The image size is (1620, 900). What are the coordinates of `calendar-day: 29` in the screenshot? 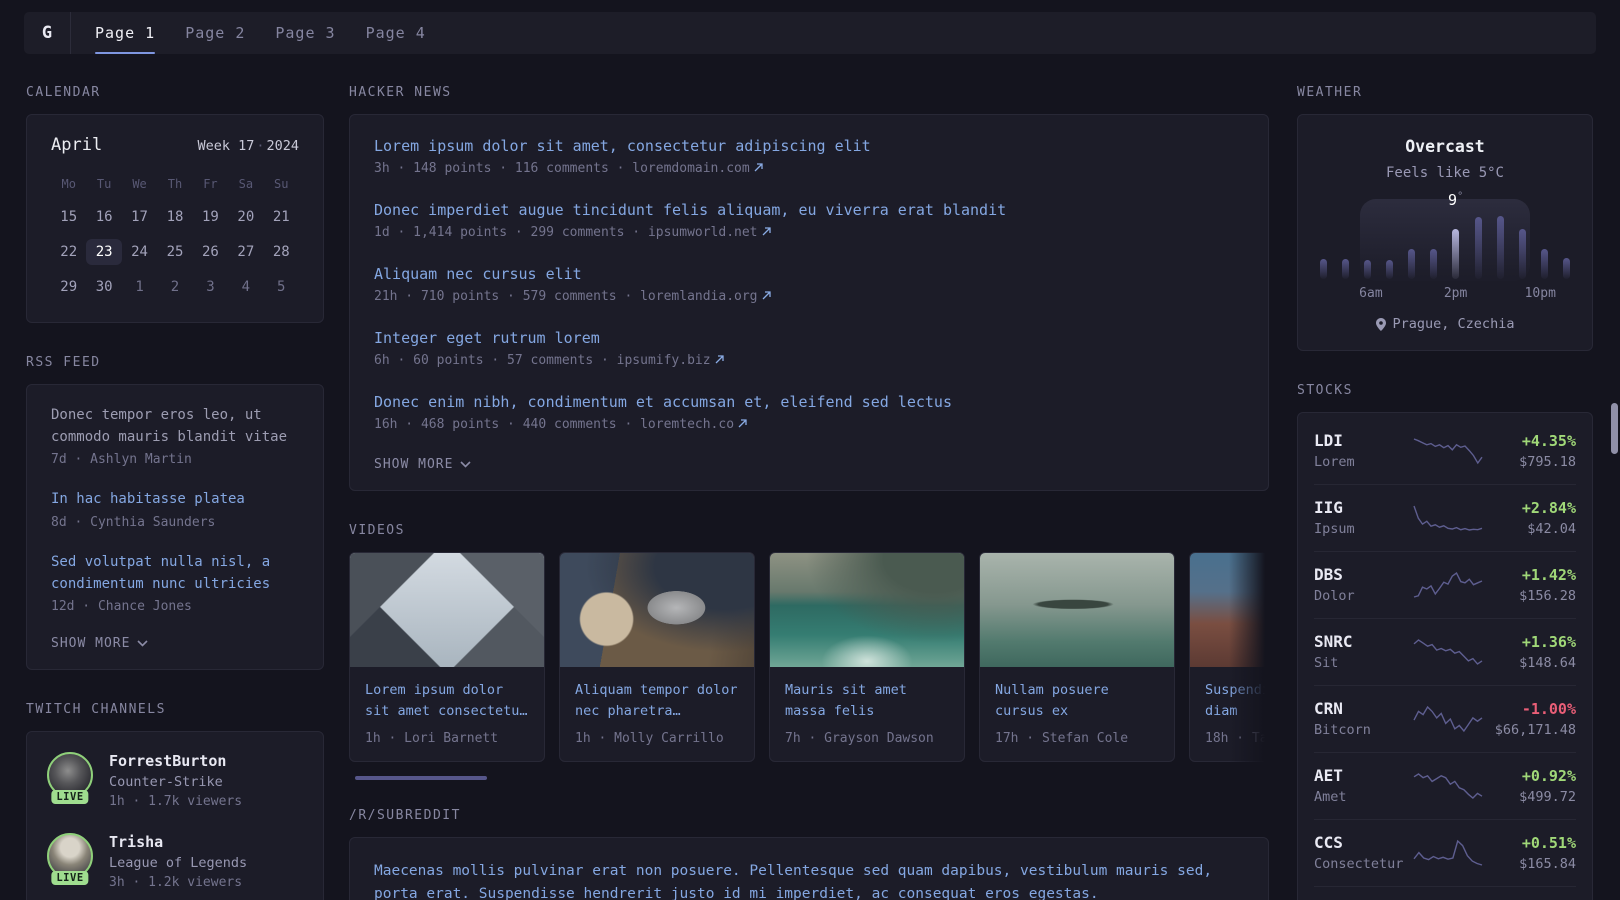 It's located at (68, 287).